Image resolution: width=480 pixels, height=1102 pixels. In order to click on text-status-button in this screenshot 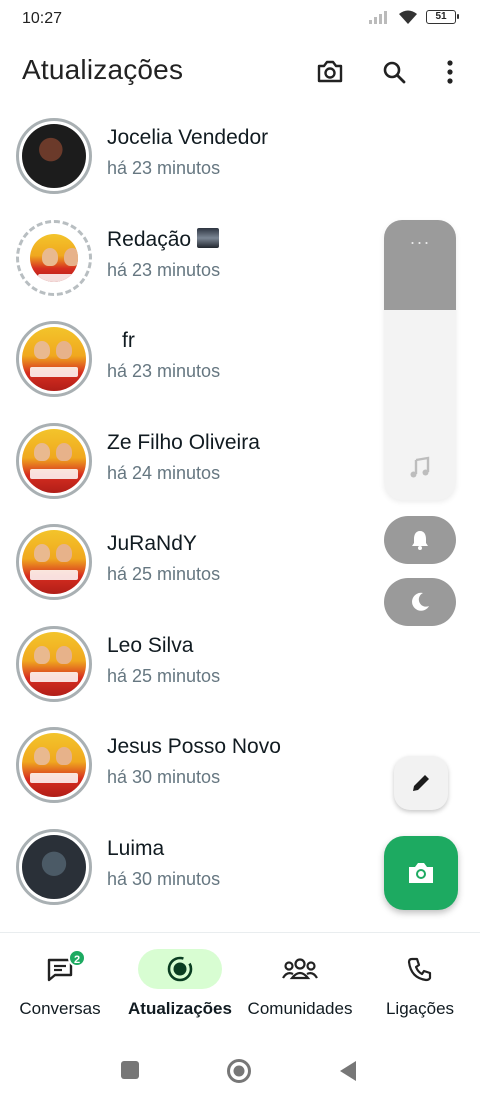, I will do `click(421, 783)`.